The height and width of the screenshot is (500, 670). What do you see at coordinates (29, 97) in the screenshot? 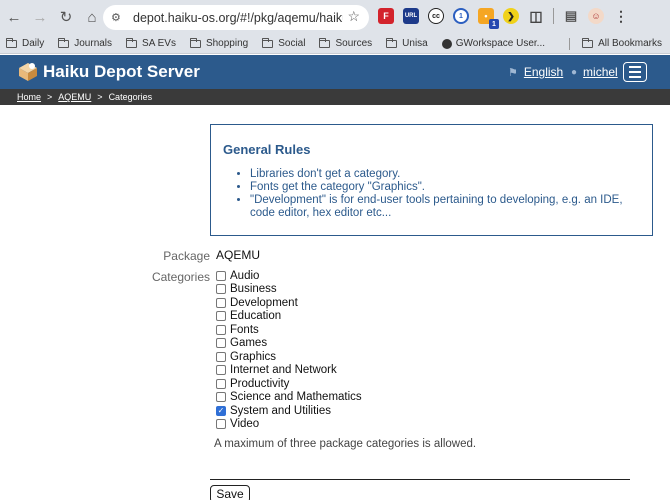
I see `breadcrumb-home: Home` at bounding box center [29, 97].